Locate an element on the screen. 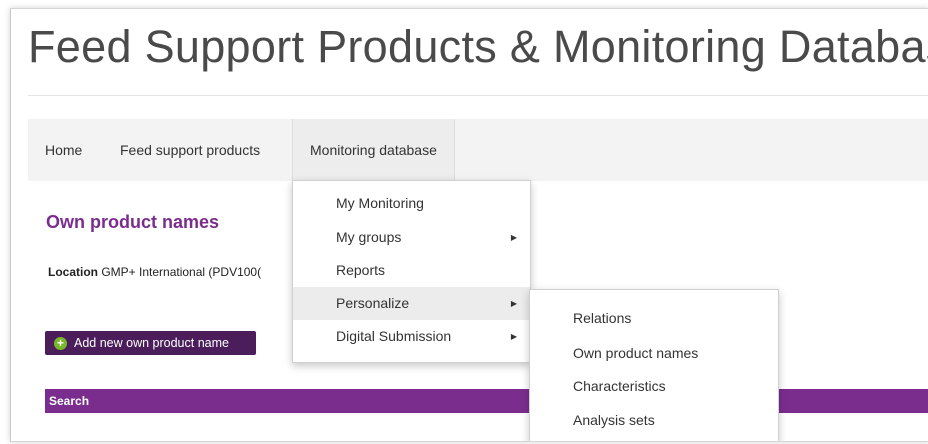 The height and width of the screenshot is (444, 928). nav-feed-support-products: Feed support products is located at coordinates (190, 150).